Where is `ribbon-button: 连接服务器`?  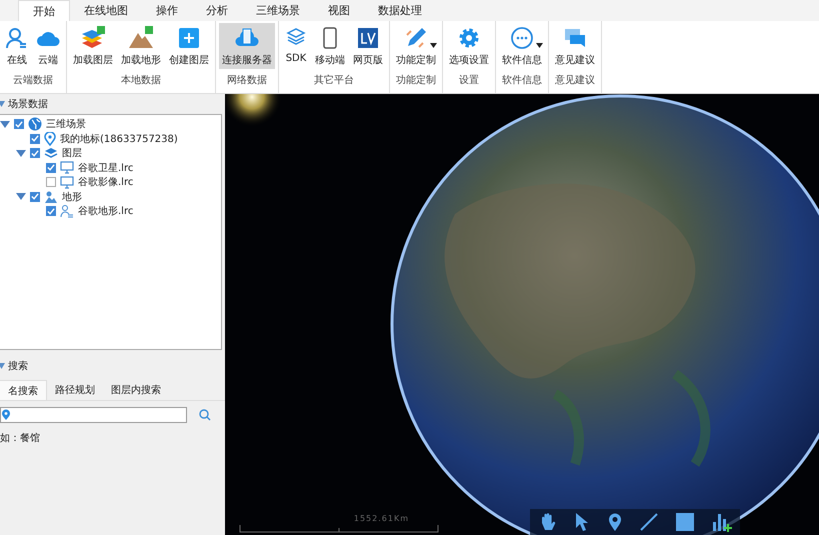 ribbon-button: 连接服务器 is located at coordinates (247, 46).